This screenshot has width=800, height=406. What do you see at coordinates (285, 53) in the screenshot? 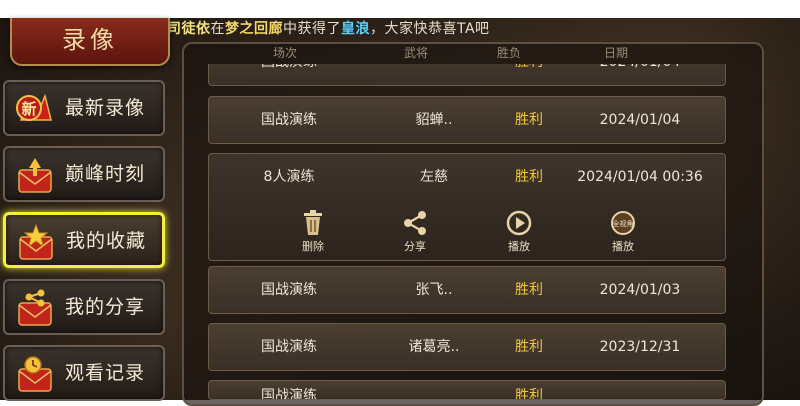
I see `column-header-mode: 场次` at bounding box center [285, 53].